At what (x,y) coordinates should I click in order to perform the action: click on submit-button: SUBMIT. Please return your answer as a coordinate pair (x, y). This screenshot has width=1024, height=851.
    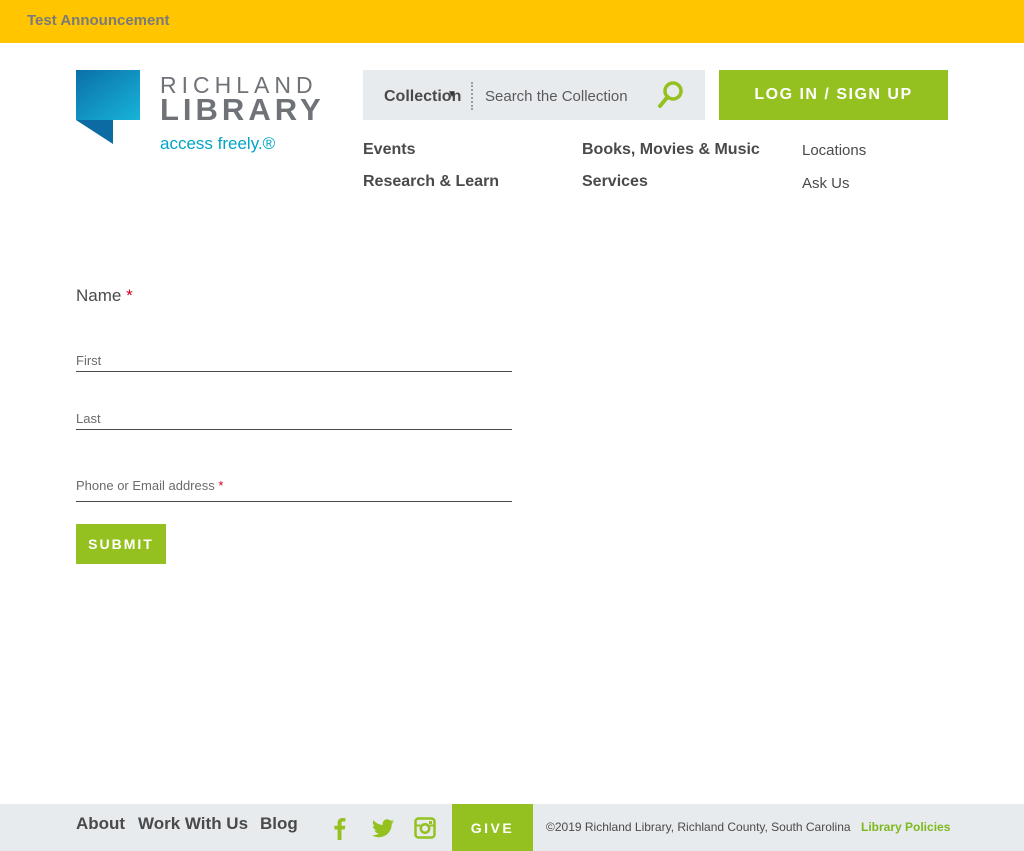
    Looking at the image, I should click on (121, 544).